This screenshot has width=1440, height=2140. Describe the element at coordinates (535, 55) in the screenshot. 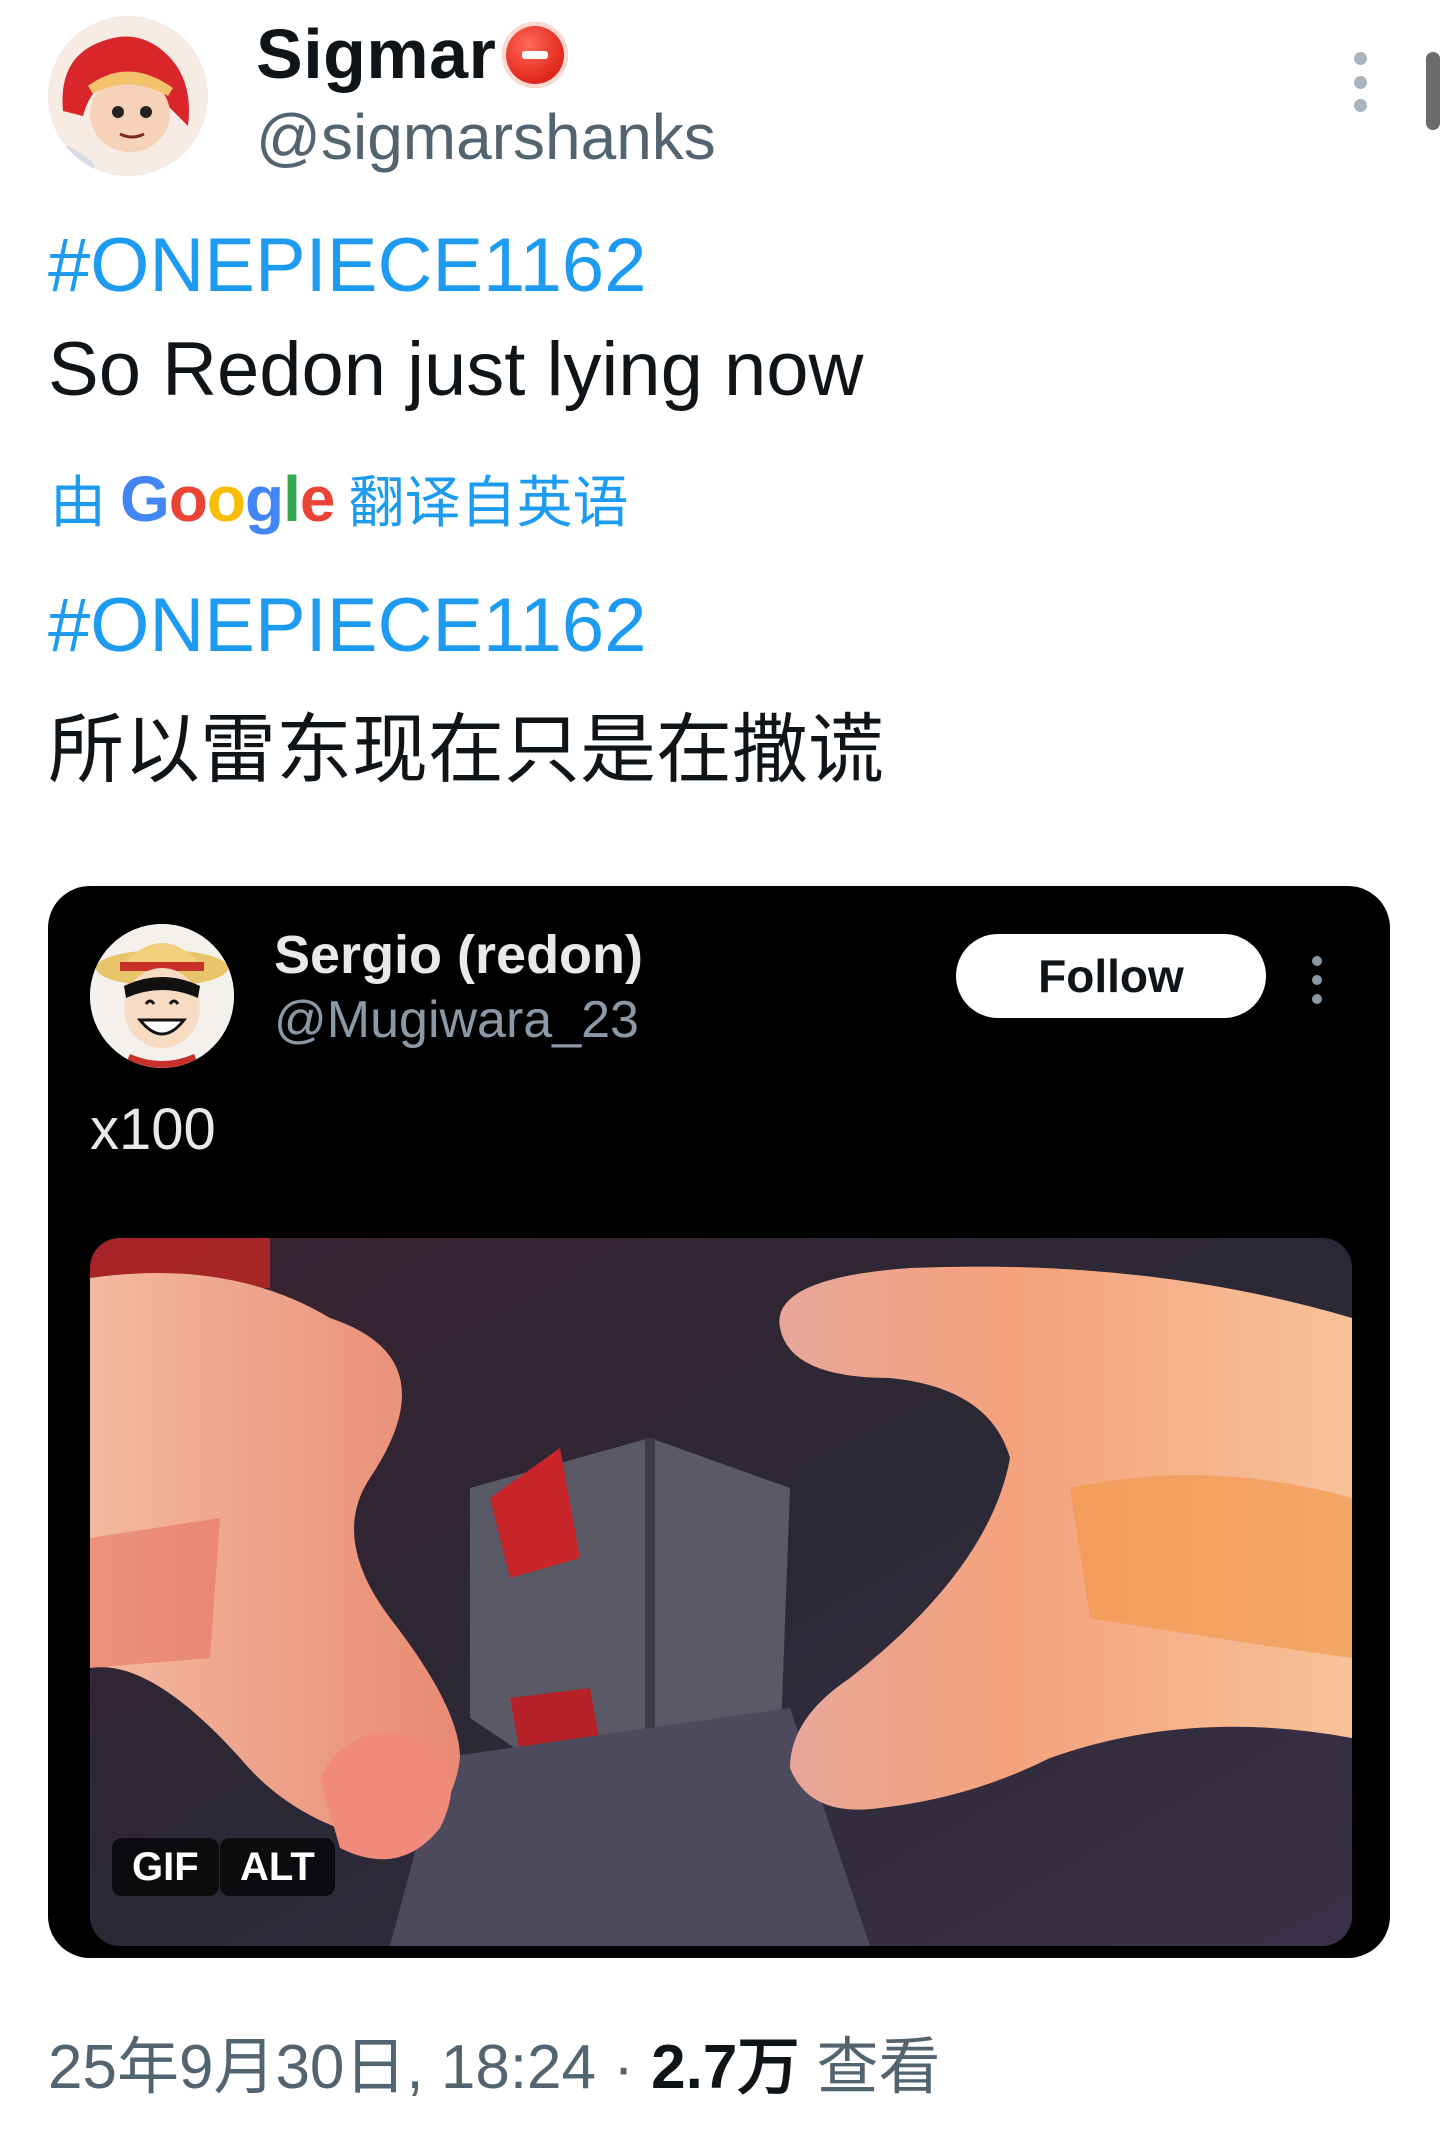

I see `verified-badge-icon` at that location.